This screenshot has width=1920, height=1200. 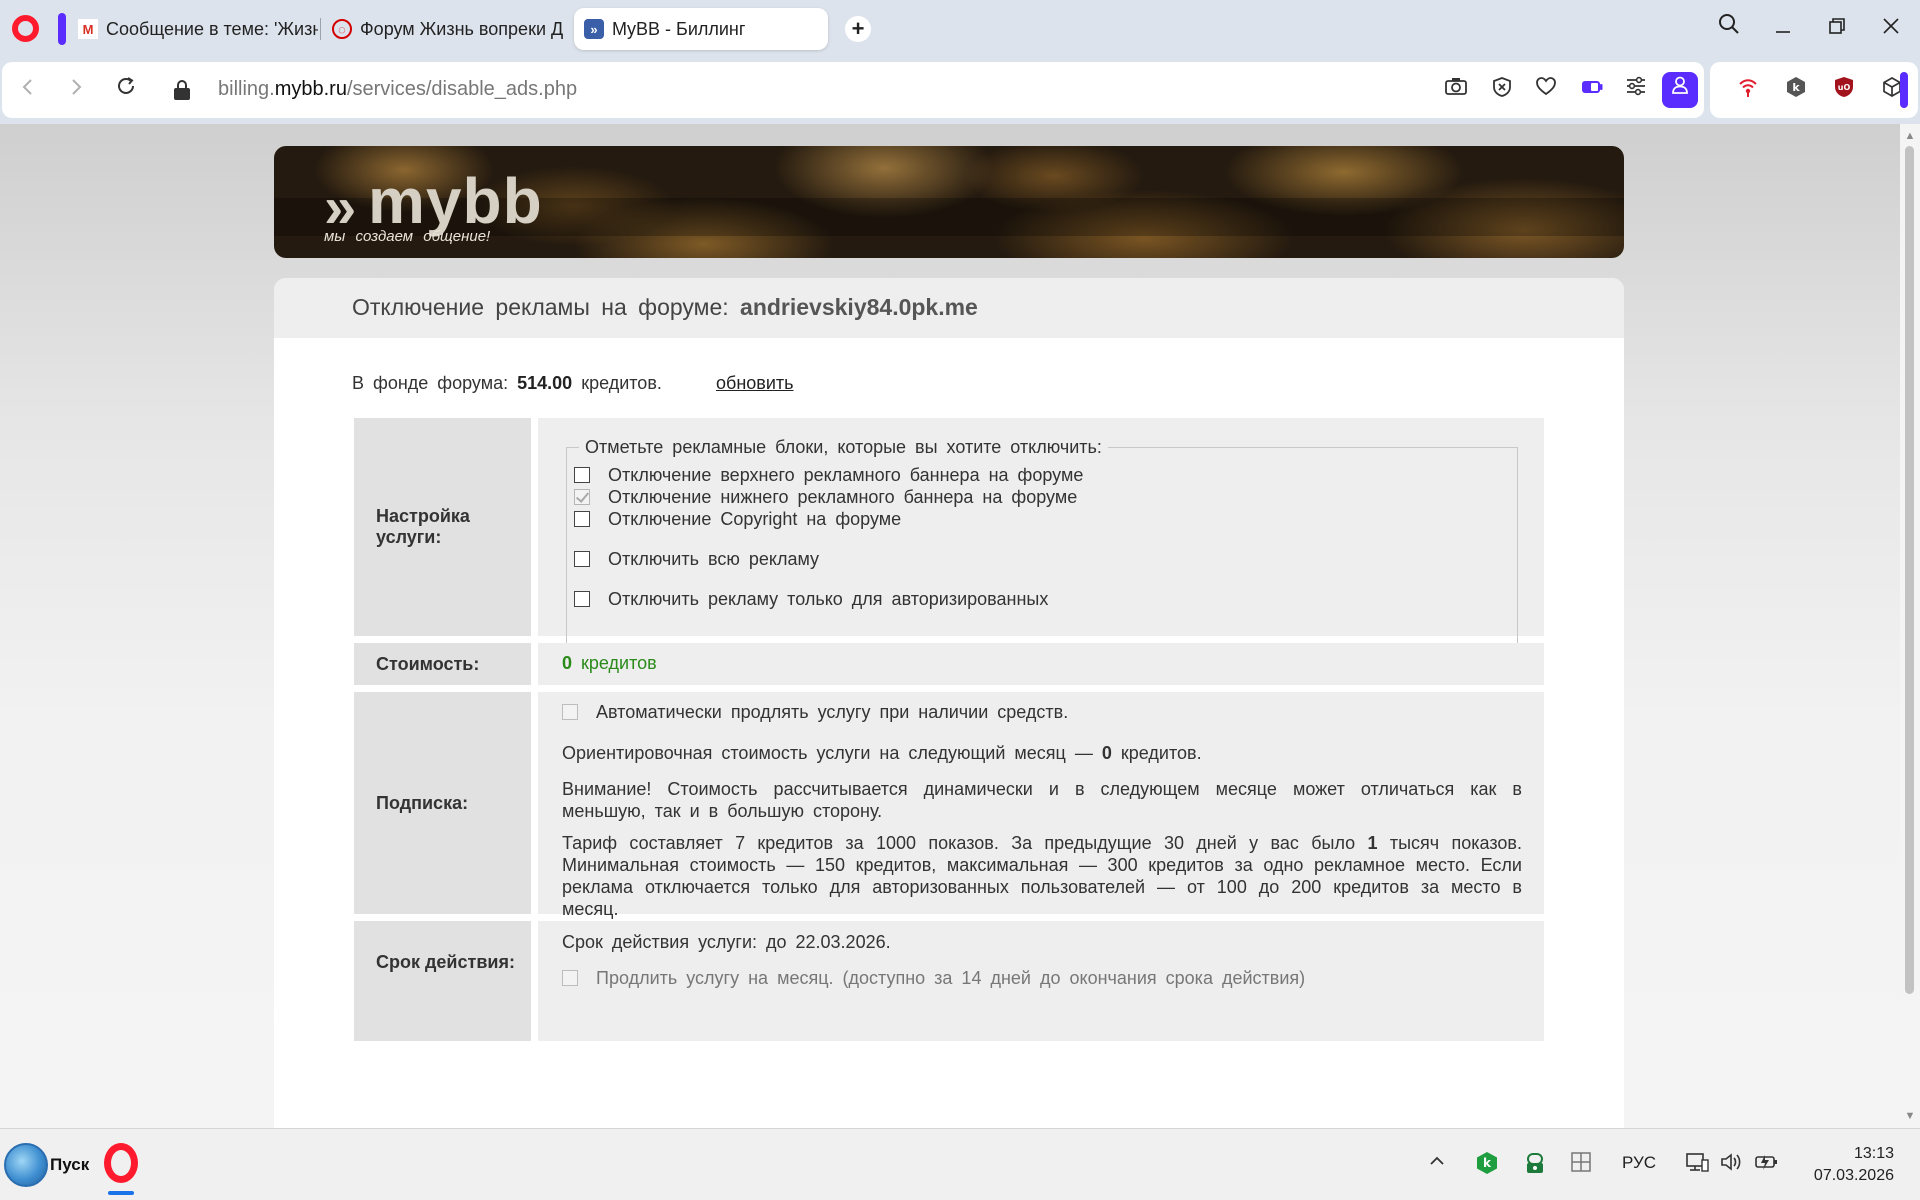 What do you see at coordinates (1814, 90) in the screenshot?
I see `extensions-panel: k uO` at bounding box center [1814, 90].